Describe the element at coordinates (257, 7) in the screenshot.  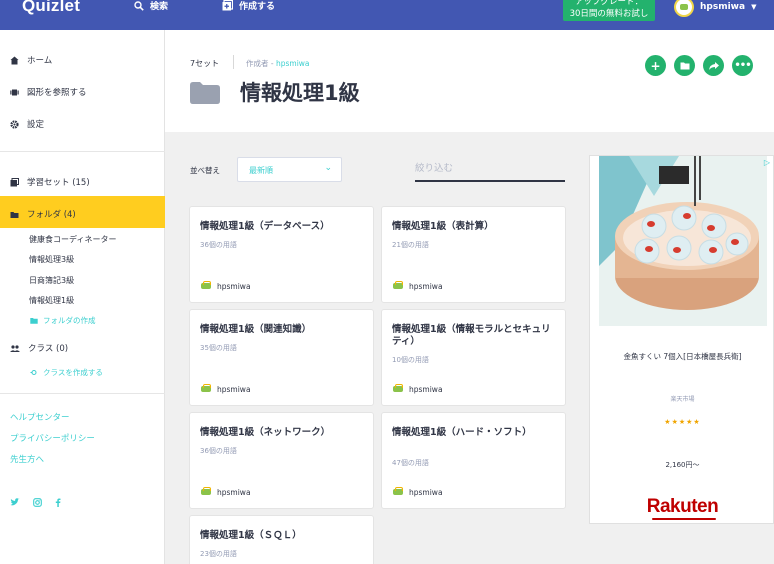
I see `create-label: 作成する` at that location.